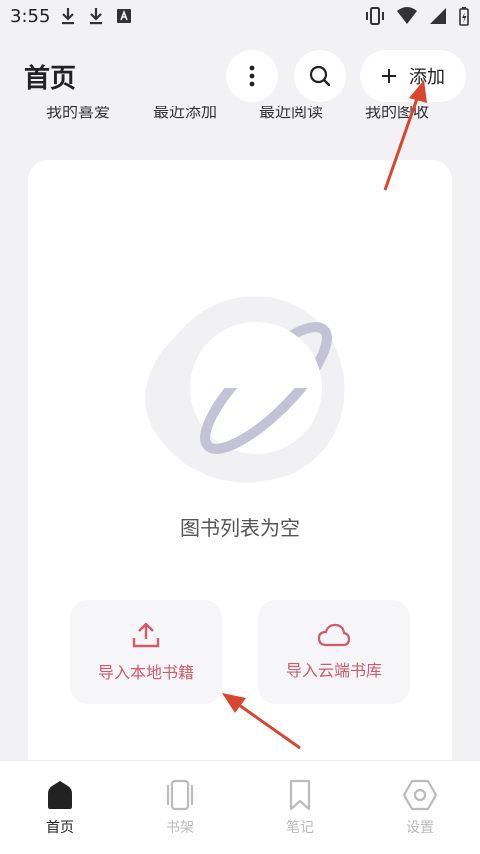 This screenshot has width=480, height=854. Describe the element at coordinates (334, 635) in the screenshot. I see `cloud-icon` at that location.